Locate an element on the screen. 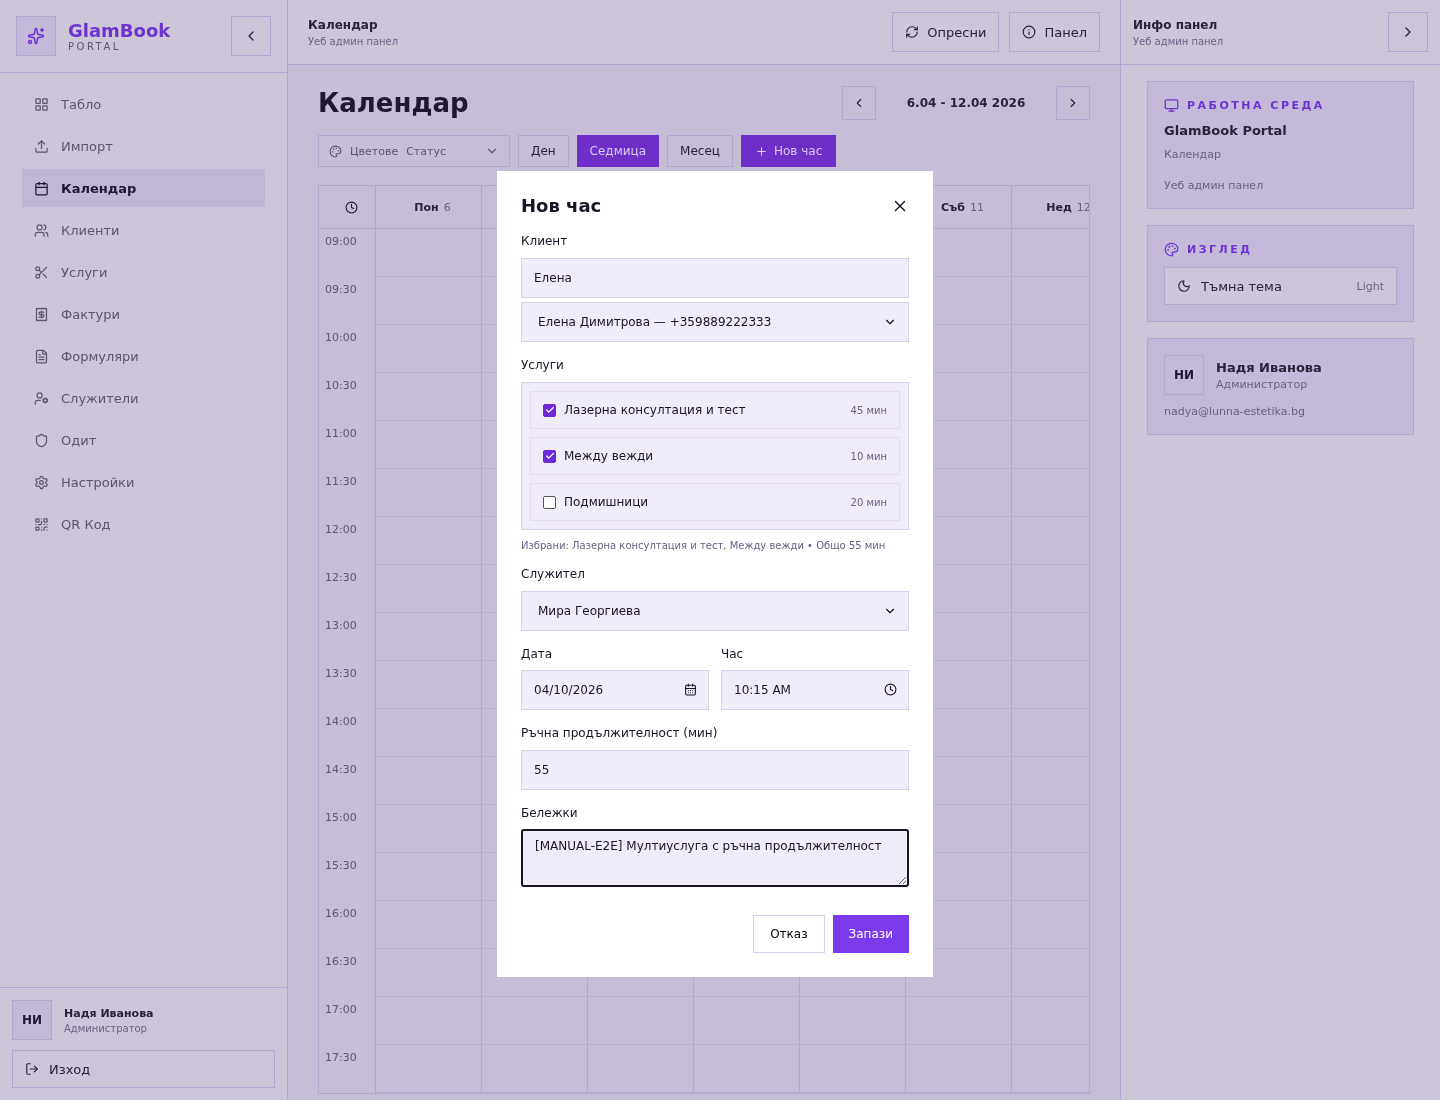 The width and height of the screenshot is (1440, 1100). page-subtitle: Уеб админ панел is located at coordinates (354, 41).